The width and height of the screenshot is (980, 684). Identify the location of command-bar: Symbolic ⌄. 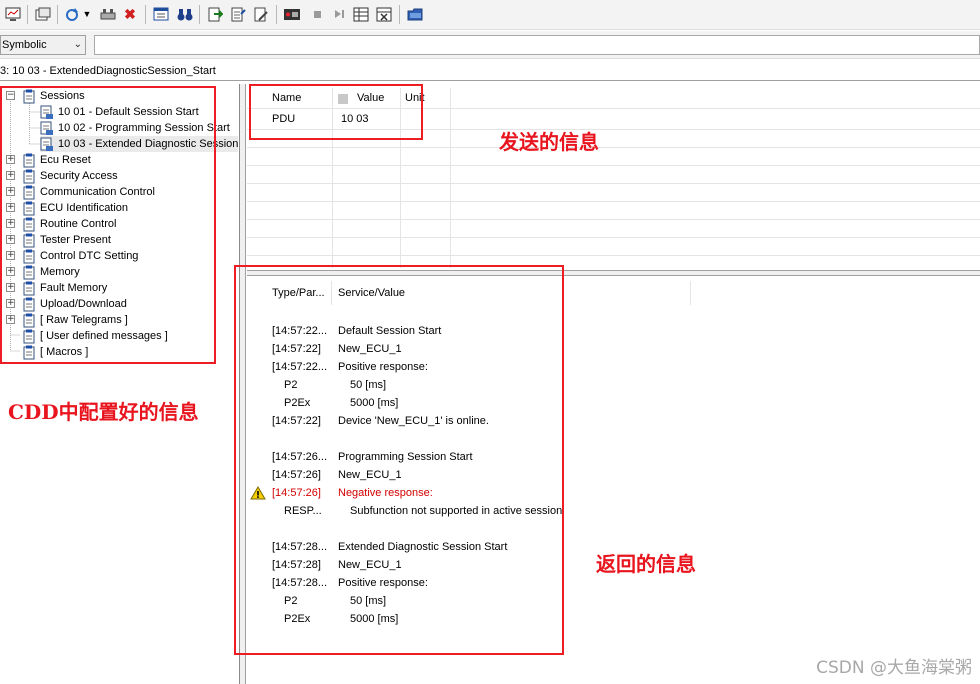
(490, 45).